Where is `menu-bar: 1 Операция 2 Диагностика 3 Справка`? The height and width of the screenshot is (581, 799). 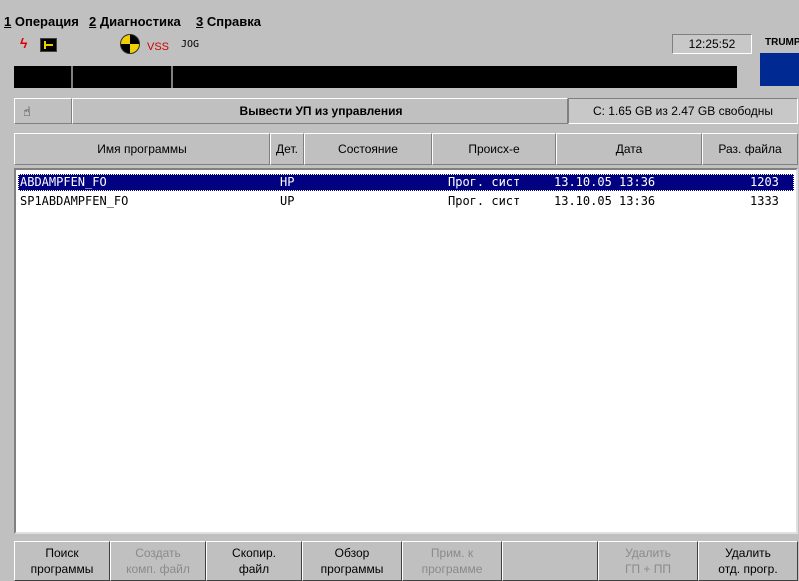
menu-bar: 1 Операция 2 Диагностика 3 Справка is located at coordinates (399, 15).